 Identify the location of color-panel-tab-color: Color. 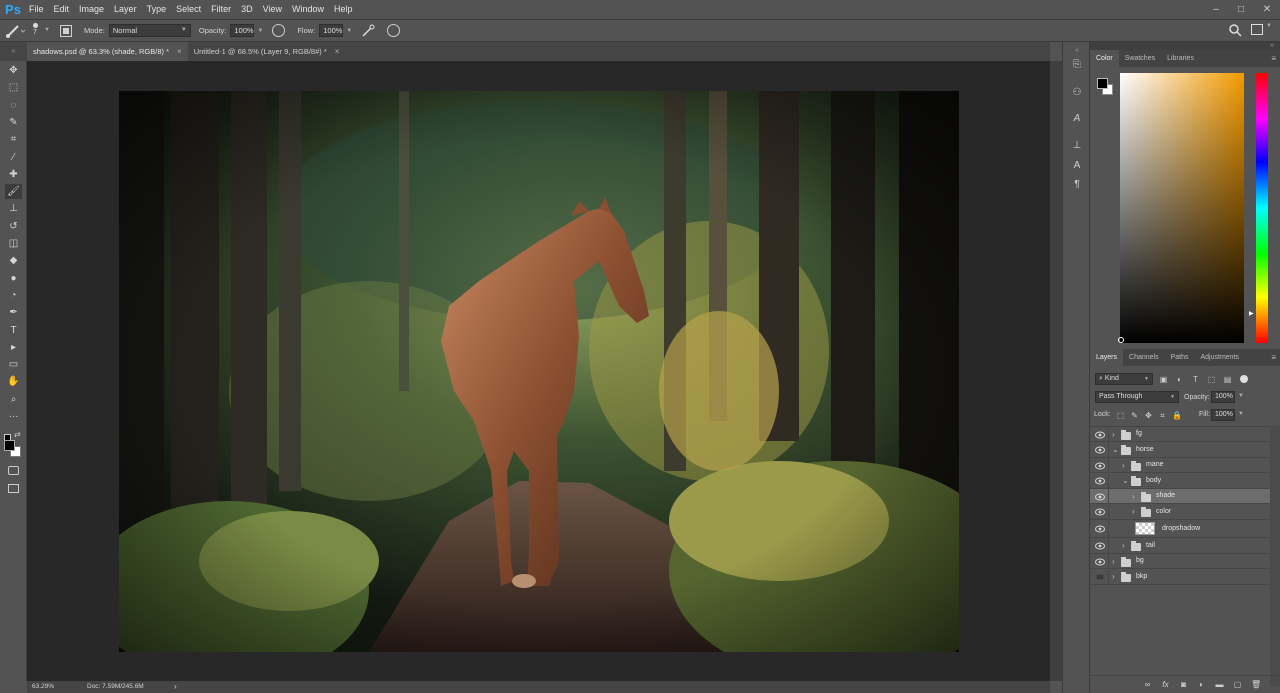
(1104, 58).